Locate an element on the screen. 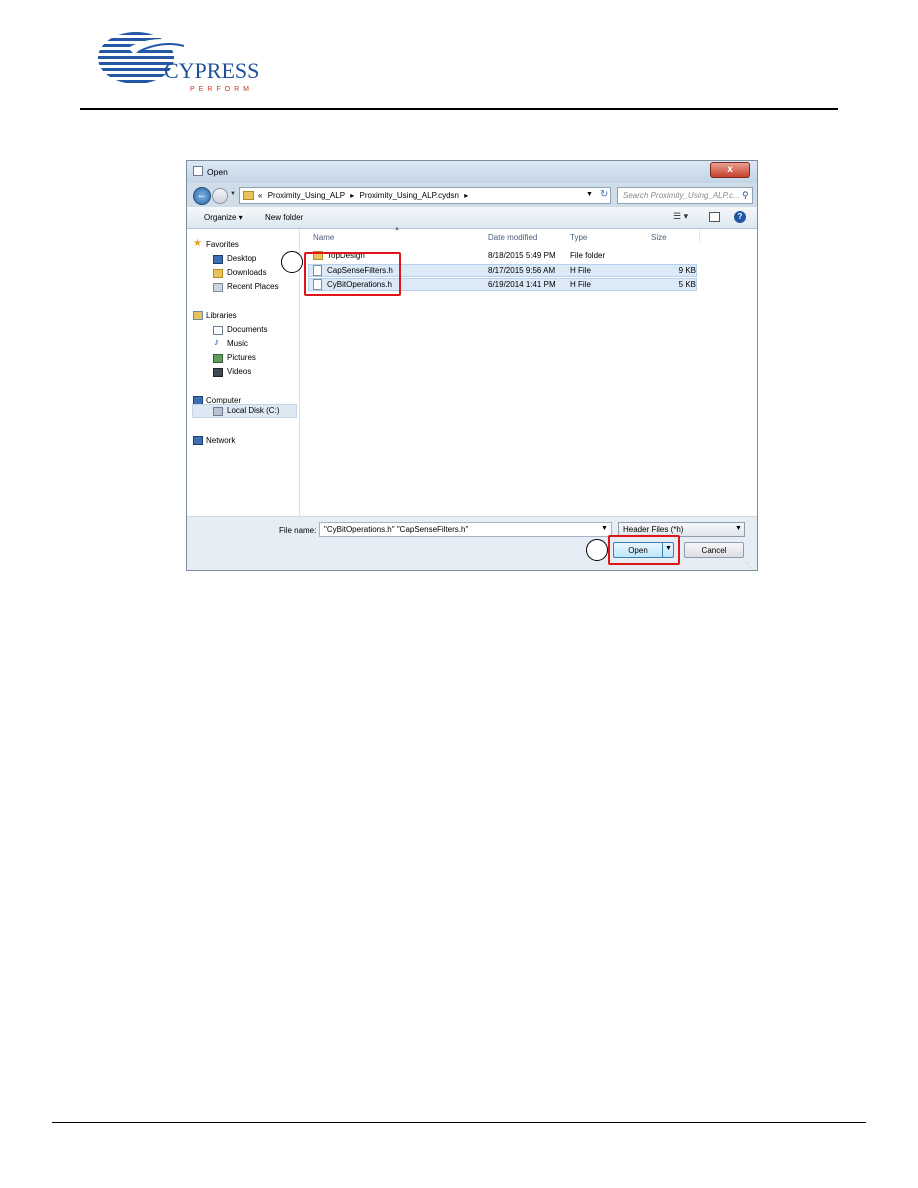  nav-documents: Documents is located at coordinates (247, 329).